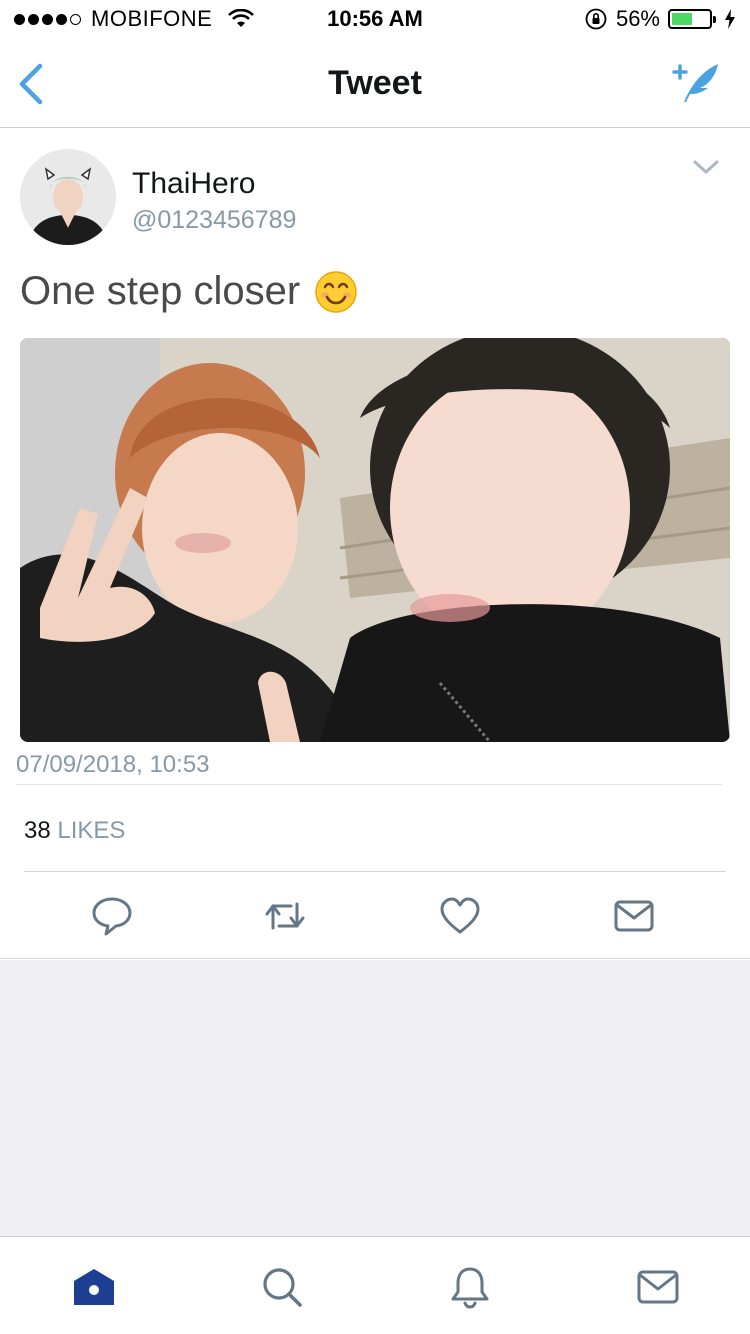 This screenshot has height=1334, width=750. What do you see at coordinates (91, 830) in the screenshot?
I see `likes-label: LIKES` at bounding box center [91, 830].